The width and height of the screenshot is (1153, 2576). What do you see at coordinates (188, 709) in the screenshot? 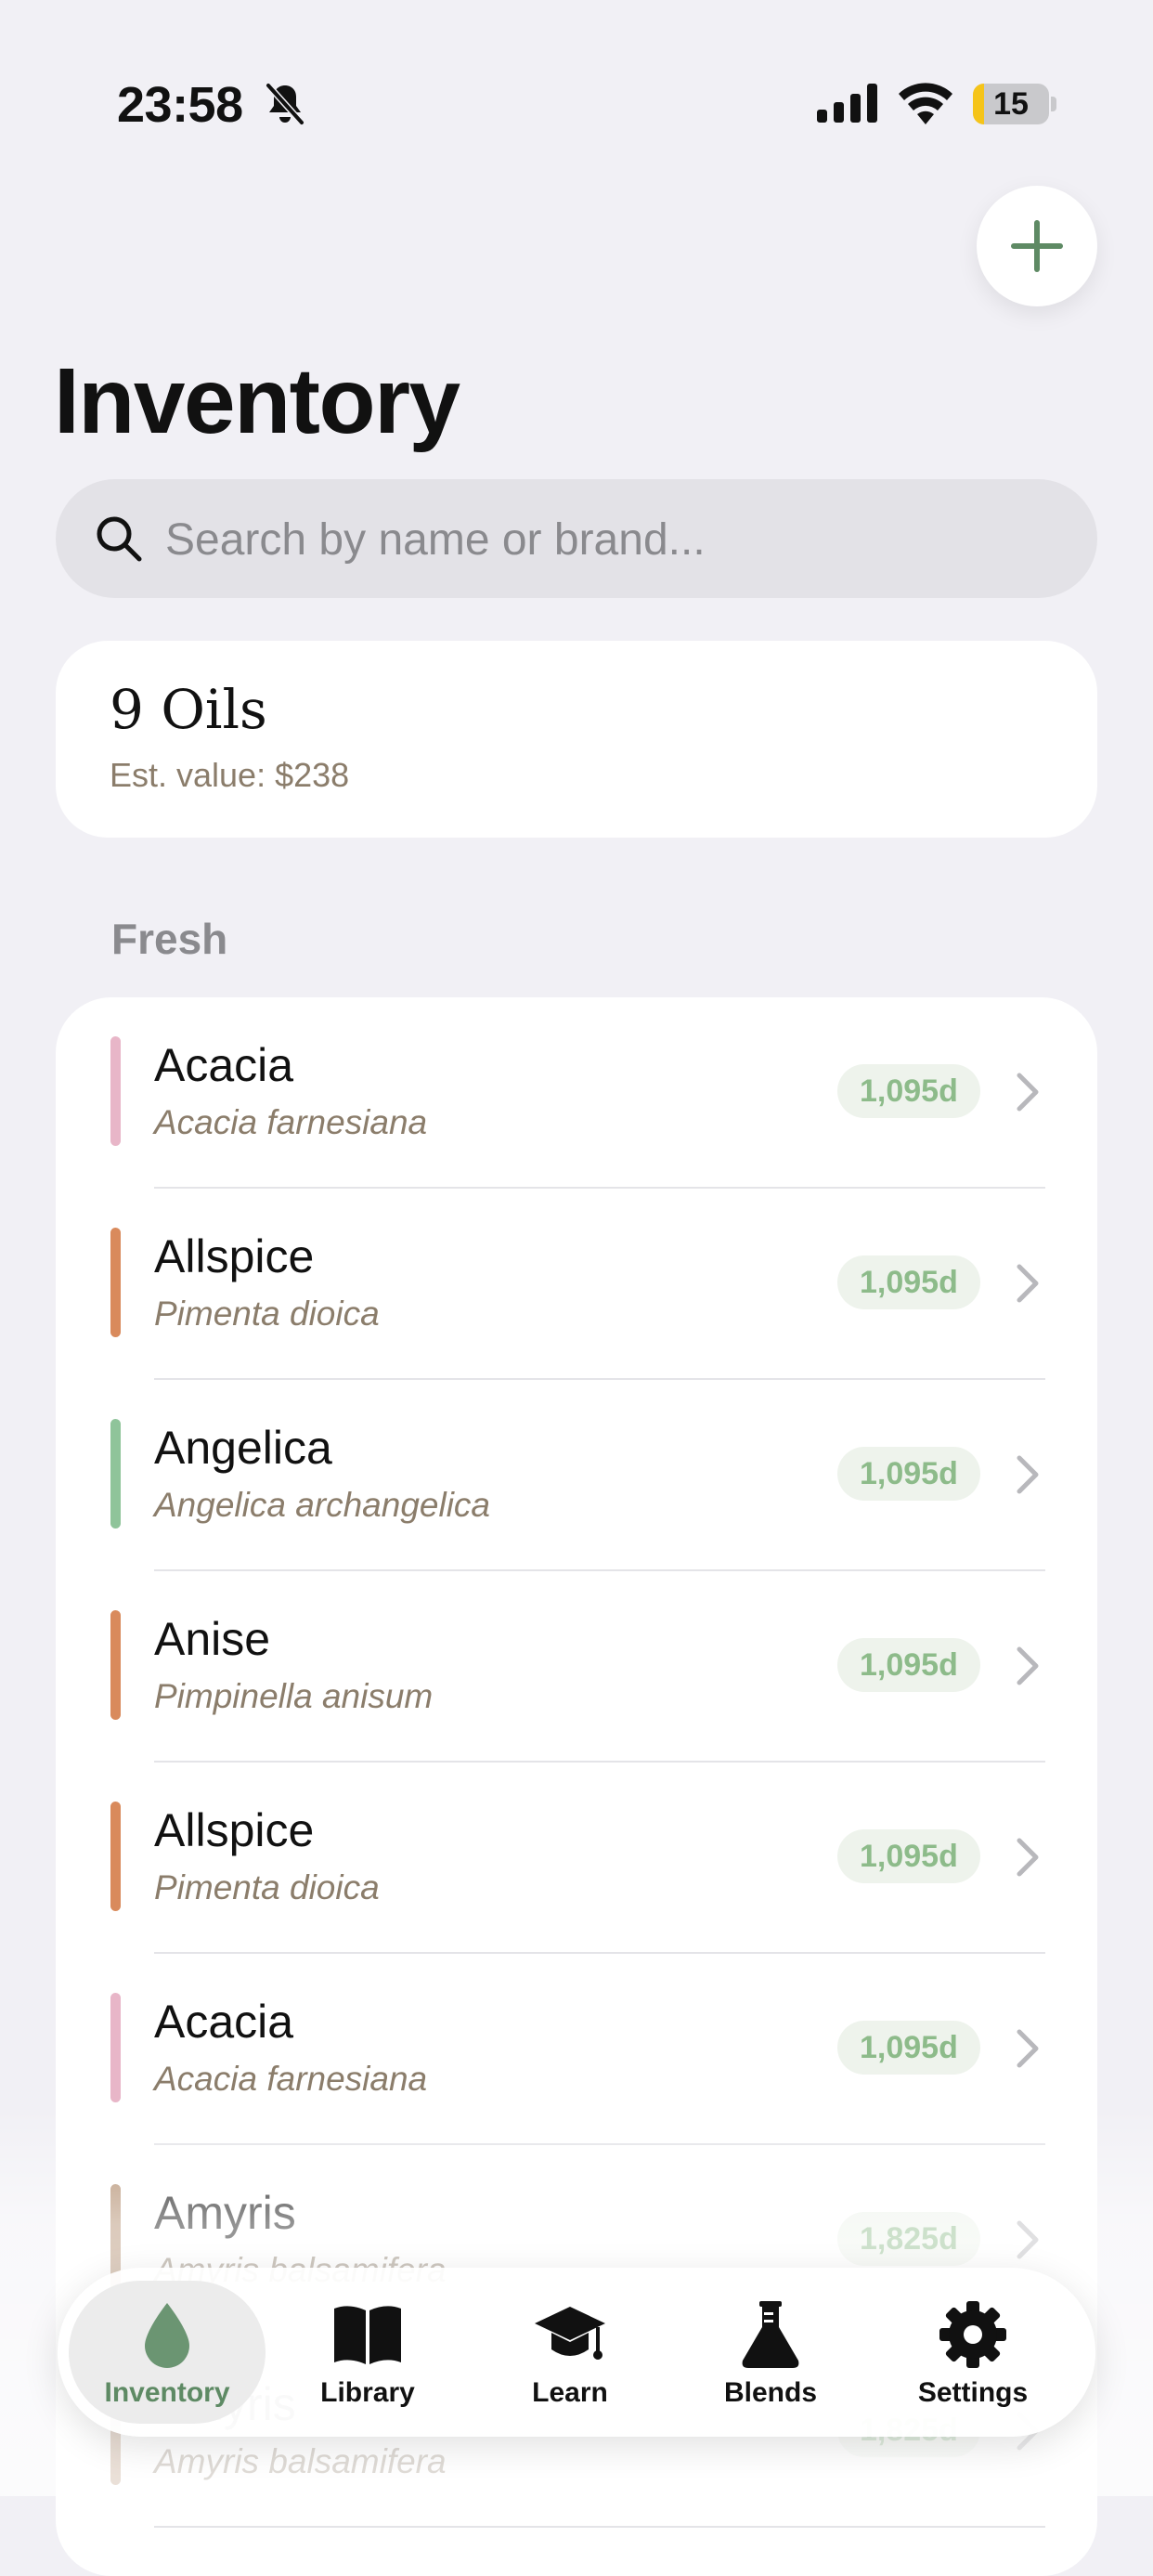
I see `oil-count: 9 Oils` at bounding box center [188, 709].